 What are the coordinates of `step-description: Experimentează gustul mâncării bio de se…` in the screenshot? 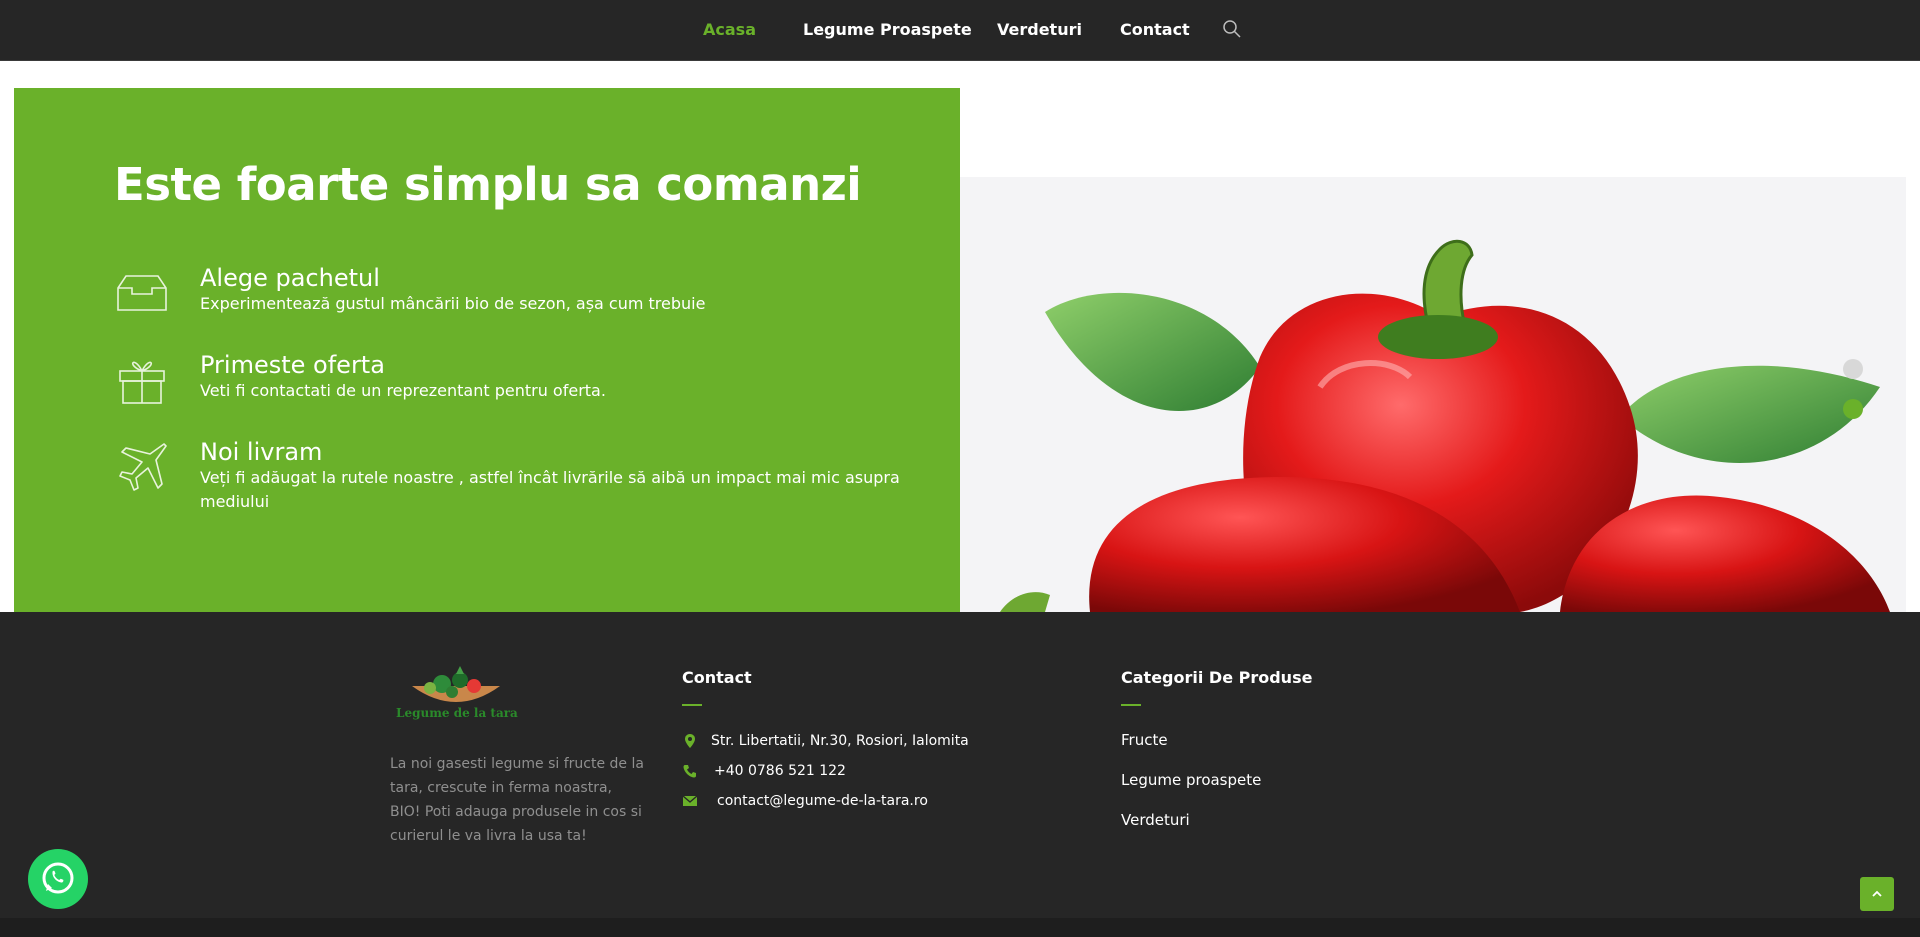 It's located at (453, 303).